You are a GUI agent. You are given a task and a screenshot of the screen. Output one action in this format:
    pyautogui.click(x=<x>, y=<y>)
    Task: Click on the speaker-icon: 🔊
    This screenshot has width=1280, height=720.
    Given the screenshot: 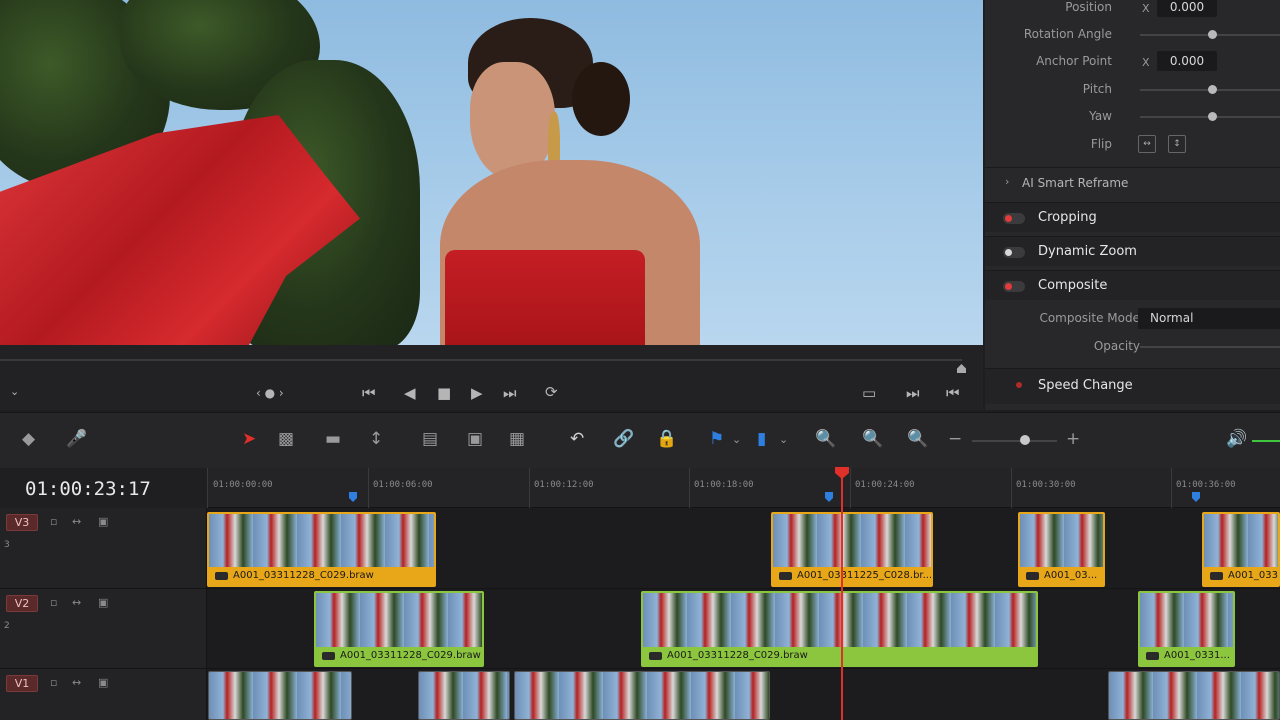 What is the action you would take?
    pyautogui.click(x=1236, y=439)
    